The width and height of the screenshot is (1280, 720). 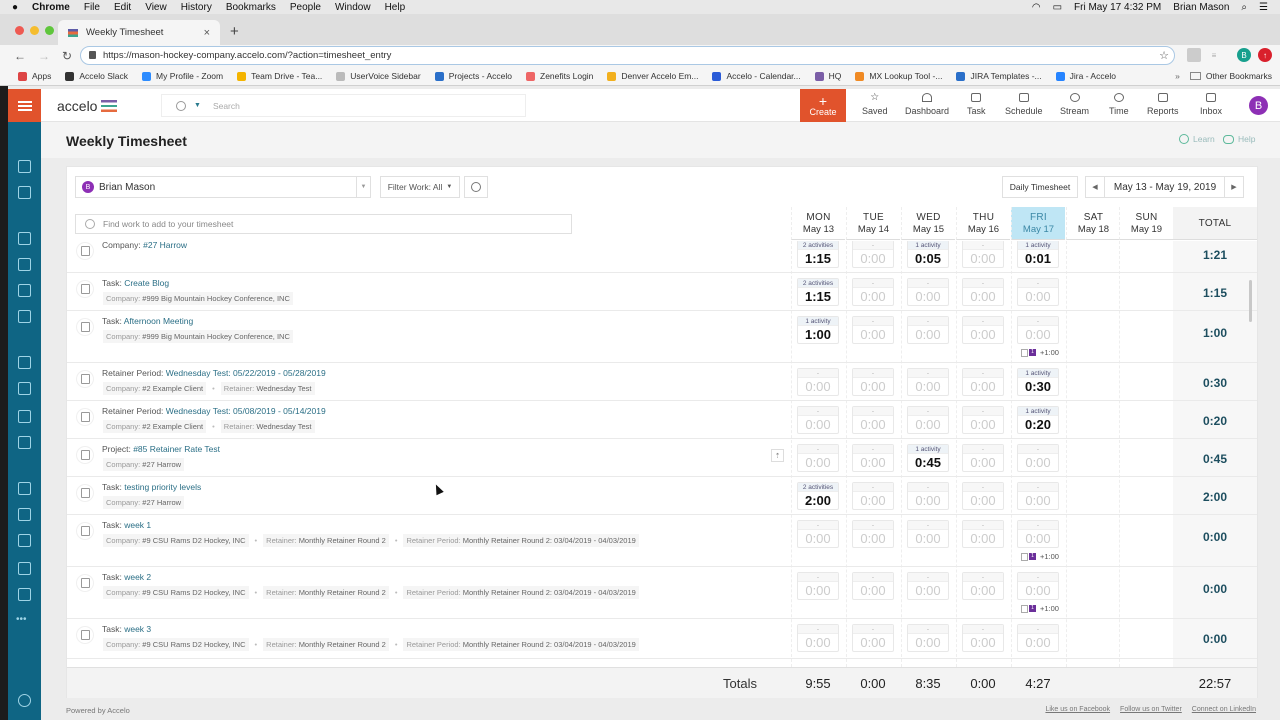 I want to click on menu-window: Window, so click(x=353, y=7).